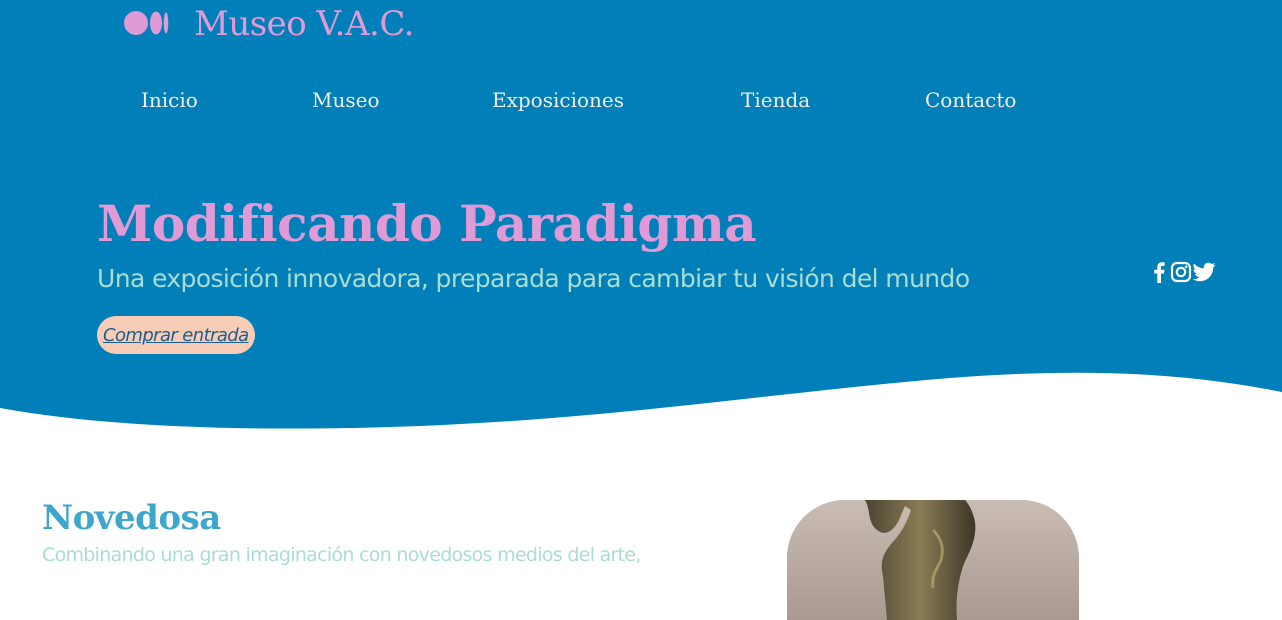  I want to click on nav-item-contacto: Contacto, so click(970, 100).